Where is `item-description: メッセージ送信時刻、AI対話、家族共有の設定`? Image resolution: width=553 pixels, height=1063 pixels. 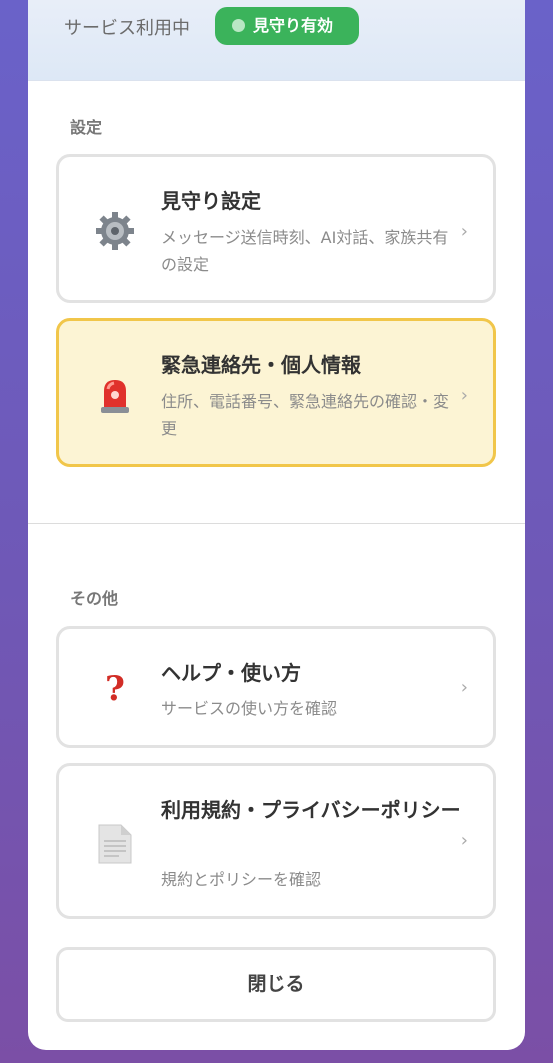 item-description: メッセージ送信時刻、AI対話、家族共有の設定 is located at coordinates (305, 251).